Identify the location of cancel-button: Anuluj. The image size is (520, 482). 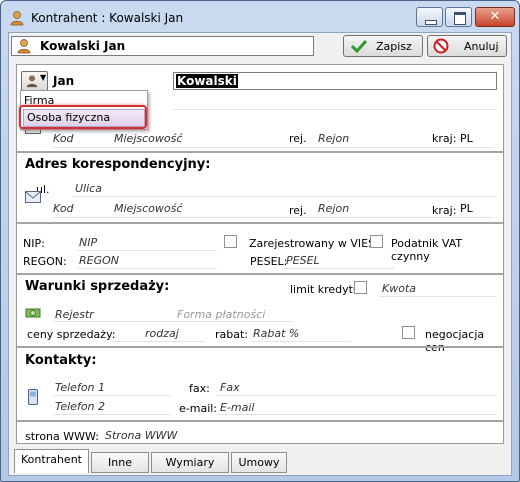
(467, 46).